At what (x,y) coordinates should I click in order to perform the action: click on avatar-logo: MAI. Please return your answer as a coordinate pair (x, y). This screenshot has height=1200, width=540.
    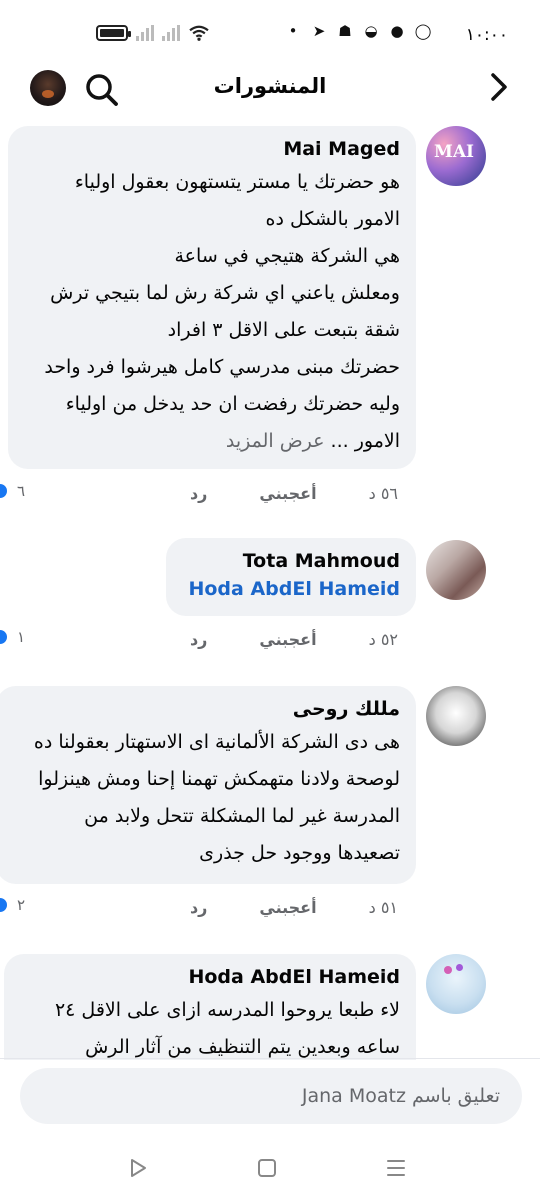
    Looking at the image, I should click on (454, 152).